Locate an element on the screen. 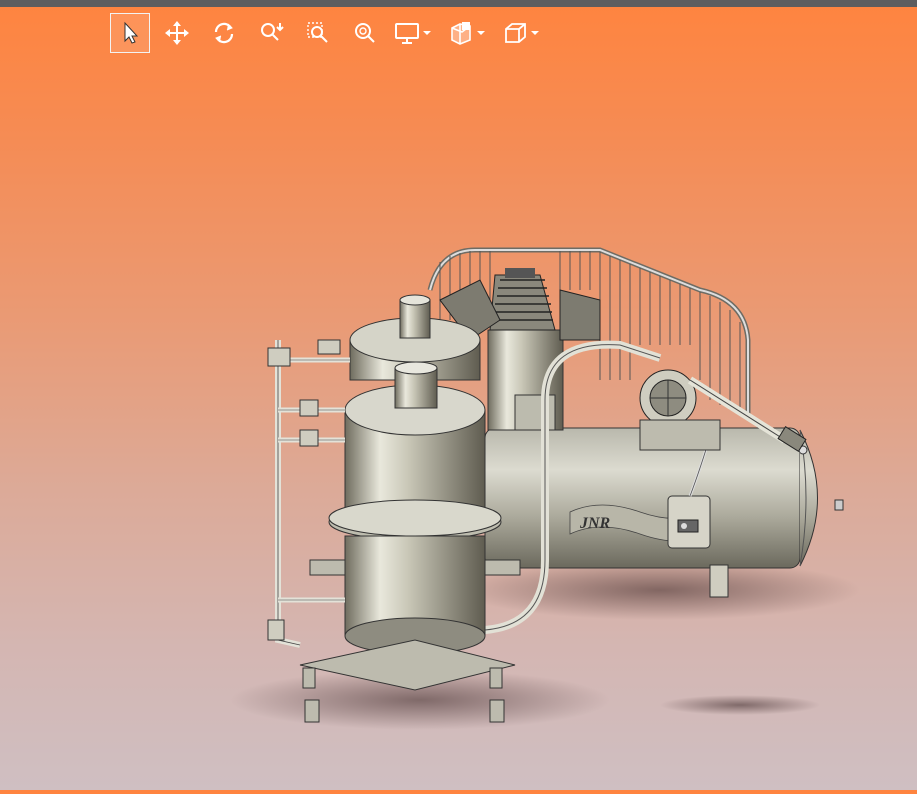 The height and width of the screenshot is (794, 917). zoom-area-icon is located at coordinates (317, 32).